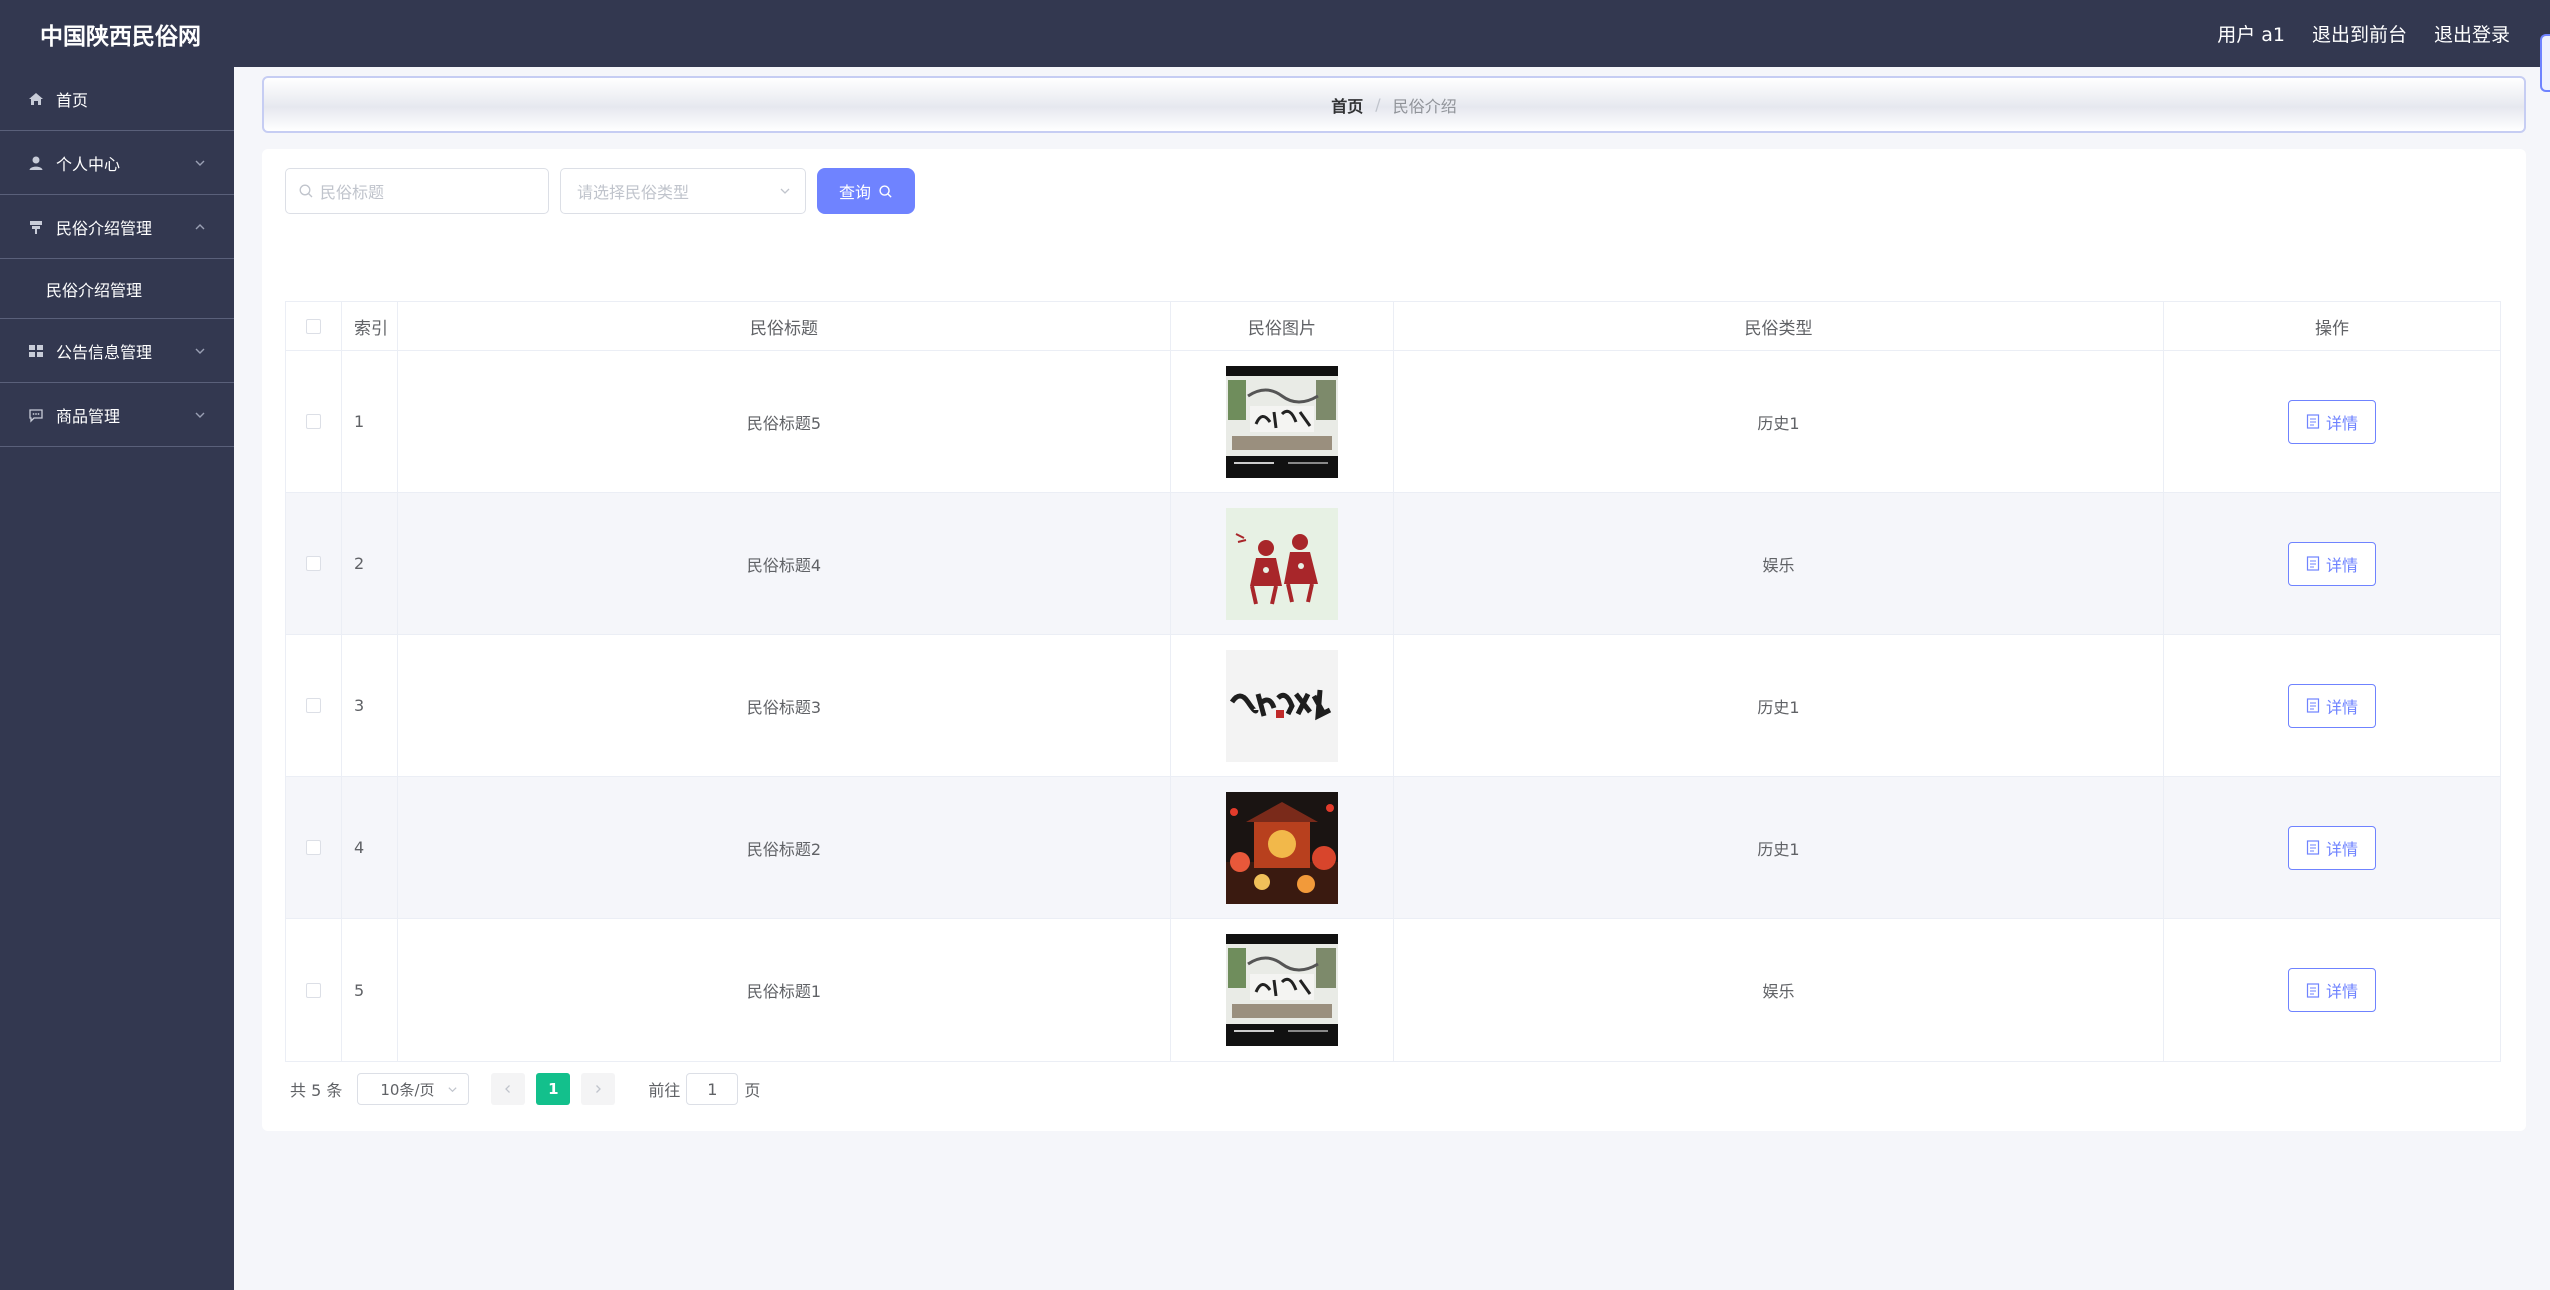  I want to click on page-size-value: 10条/页, so click(407, 1089).